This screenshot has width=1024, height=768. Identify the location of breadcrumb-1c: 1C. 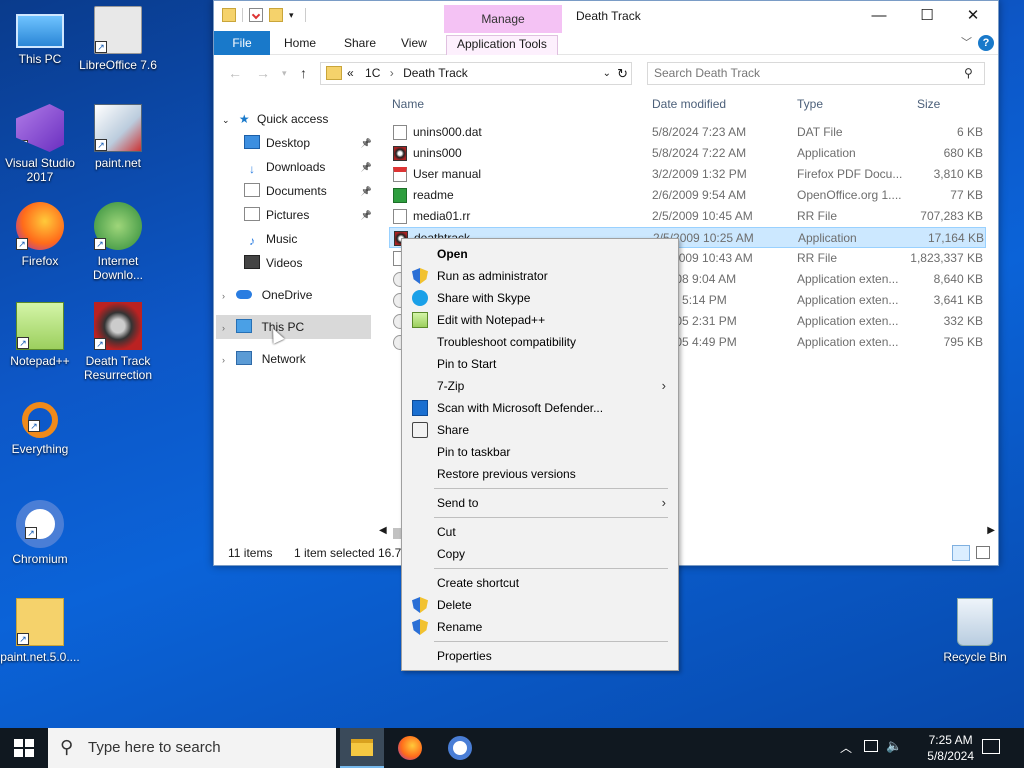
(372, 73).